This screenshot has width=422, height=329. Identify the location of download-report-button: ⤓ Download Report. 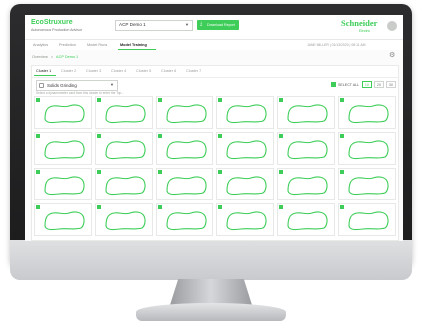
(218, 25).